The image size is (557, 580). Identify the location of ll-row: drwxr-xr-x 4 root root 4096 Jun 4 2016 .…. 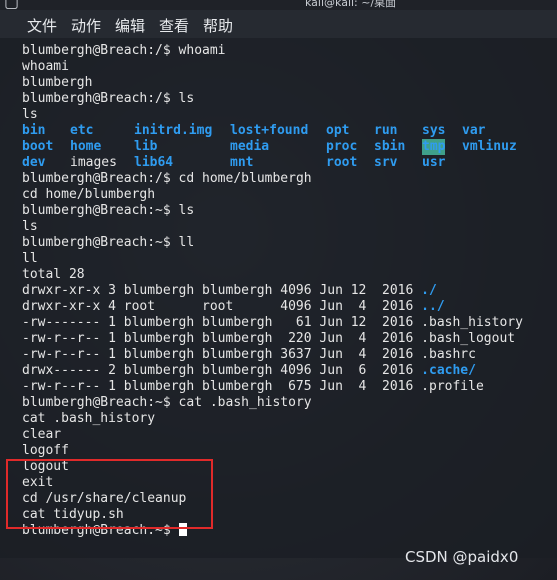
(233, 307).